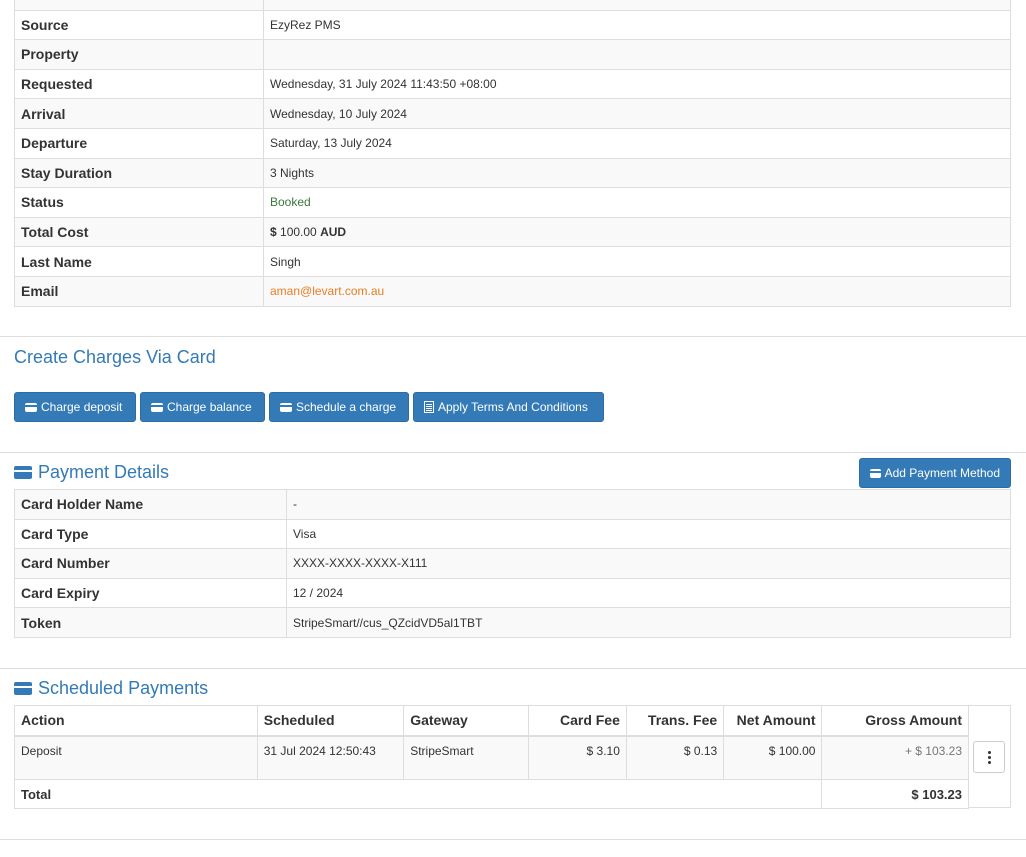 The image size is (1026, 857). I want to click on total-cost-amount: 100.00, so click(298, 232).